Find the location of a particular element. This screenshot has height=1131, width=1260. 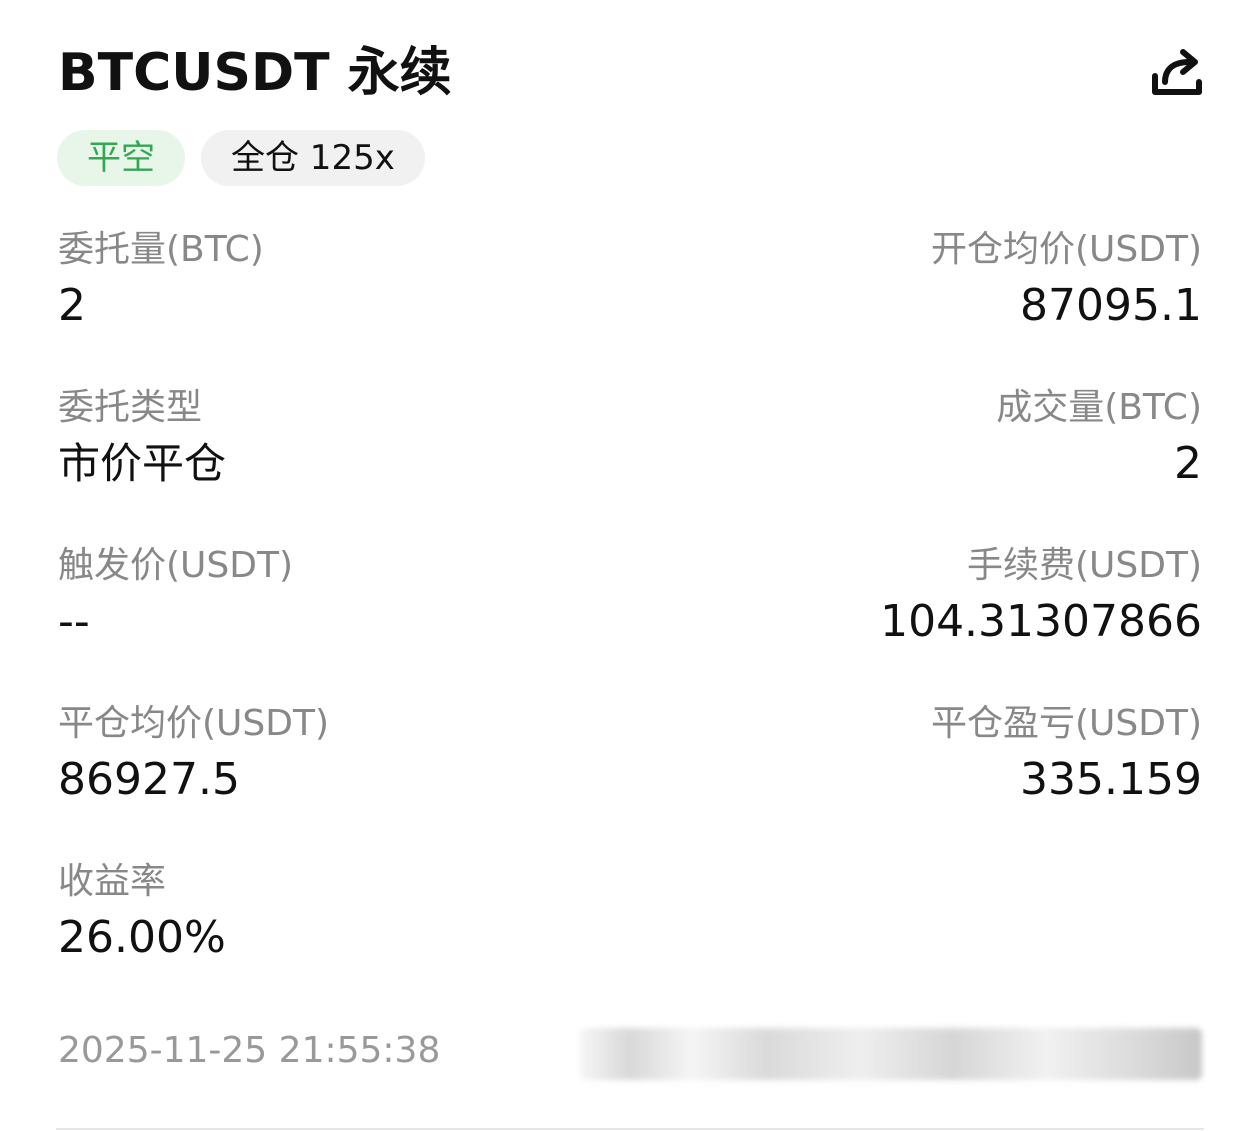

trigger-price-label: 触发价(USDT) is located at coordinates (176, 565).